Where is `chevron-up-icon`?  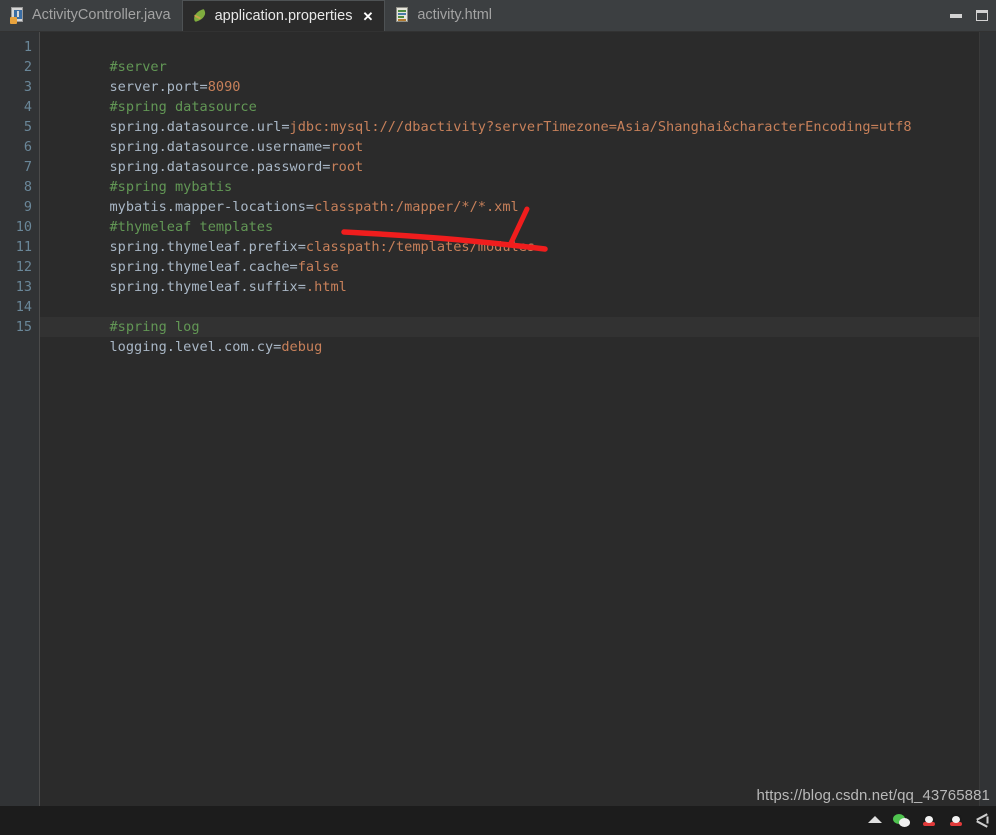
chevron-up-icon is located at coordinates (875, 821).